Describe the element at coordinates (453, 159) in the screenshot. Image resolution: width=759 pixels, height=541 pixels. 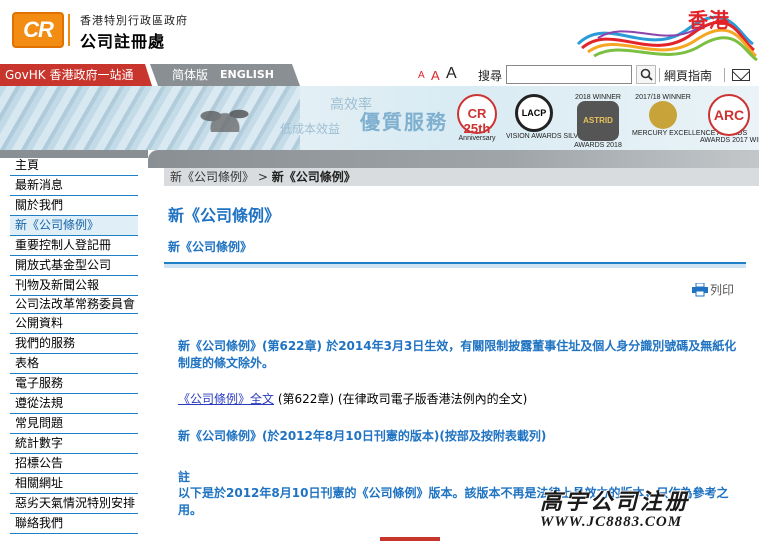
I see `content-top-bar` at that location.